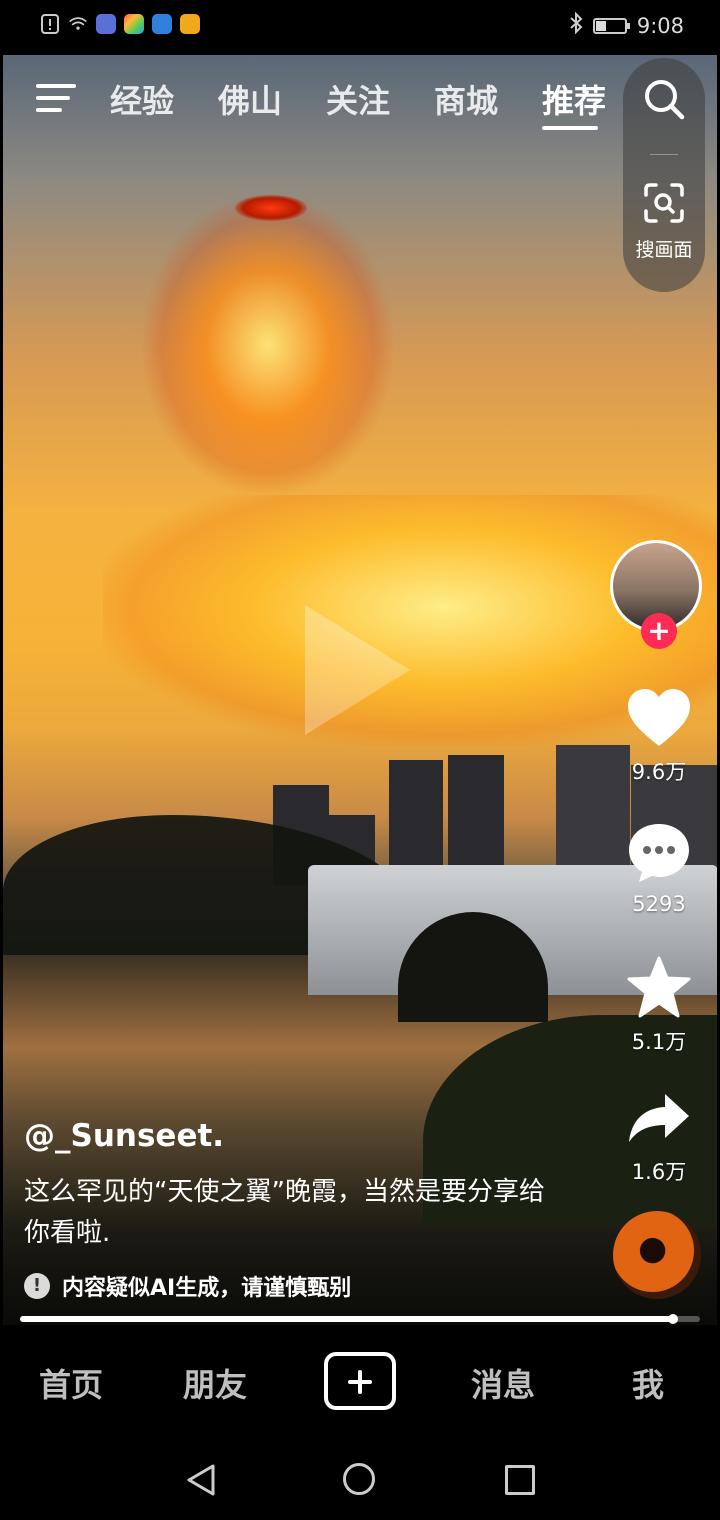 The image size is (720, 1520). Describe the element at coordinates (520, 1480) in the screenshot. I see `recent-apps-icon` at that location.